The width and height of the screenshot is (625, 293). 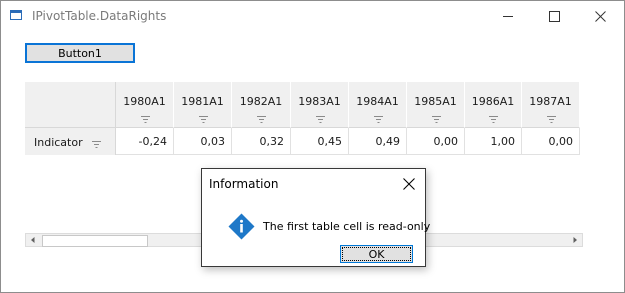 I want to click on column-header: 1984A1, so click(x=378, y=105).